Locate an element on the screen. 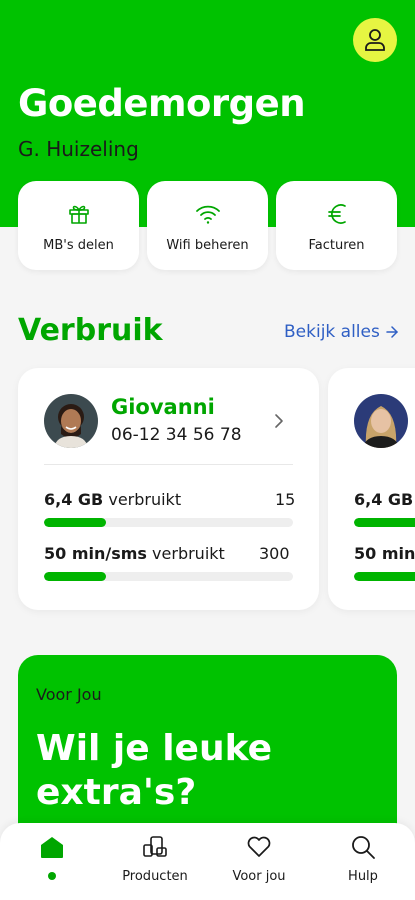  nav-for-you-label: Voor jou is located at coordinates (259, 876).